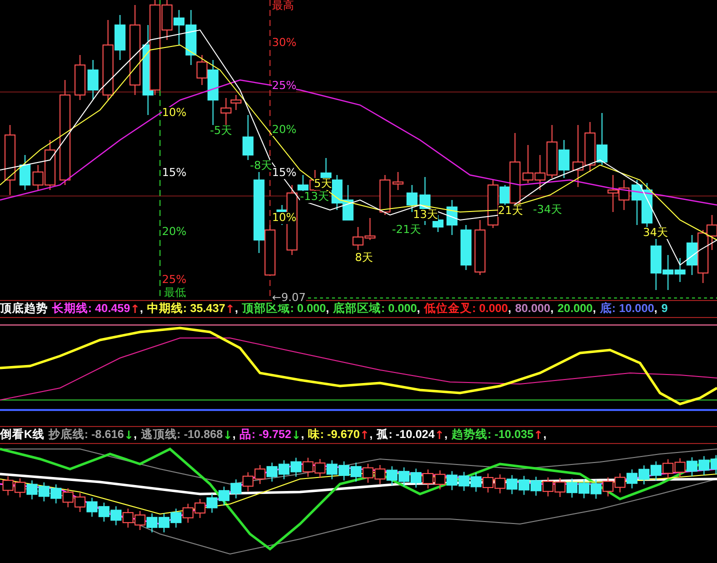  What do you see at coordinates (22, 435) in the screenshot?
I see `indicator-title: 倒看K线` at bounding box center [22, 435].